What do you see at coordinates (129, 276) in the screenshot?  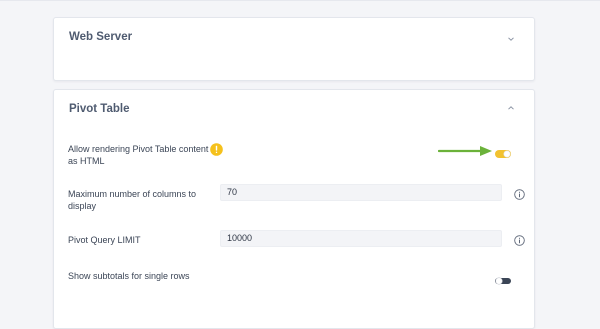 I see `subtotals-label: Show subtotals for single rows` at bounding box center [129, 276].